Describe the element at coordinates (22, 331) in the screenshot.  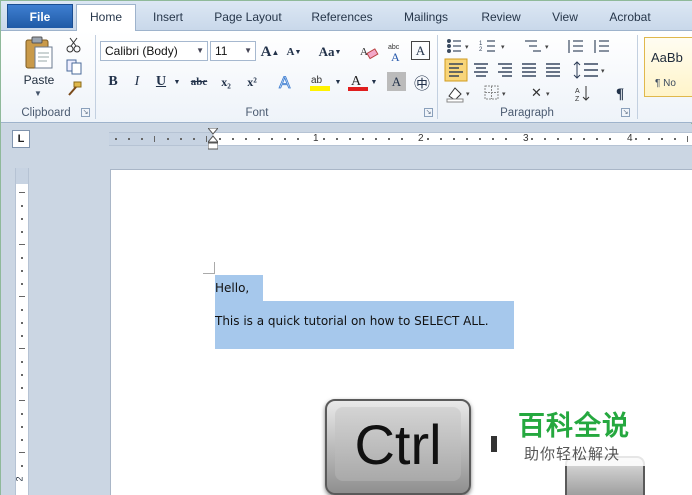
I see `vertical-ruler: 2` at that location.